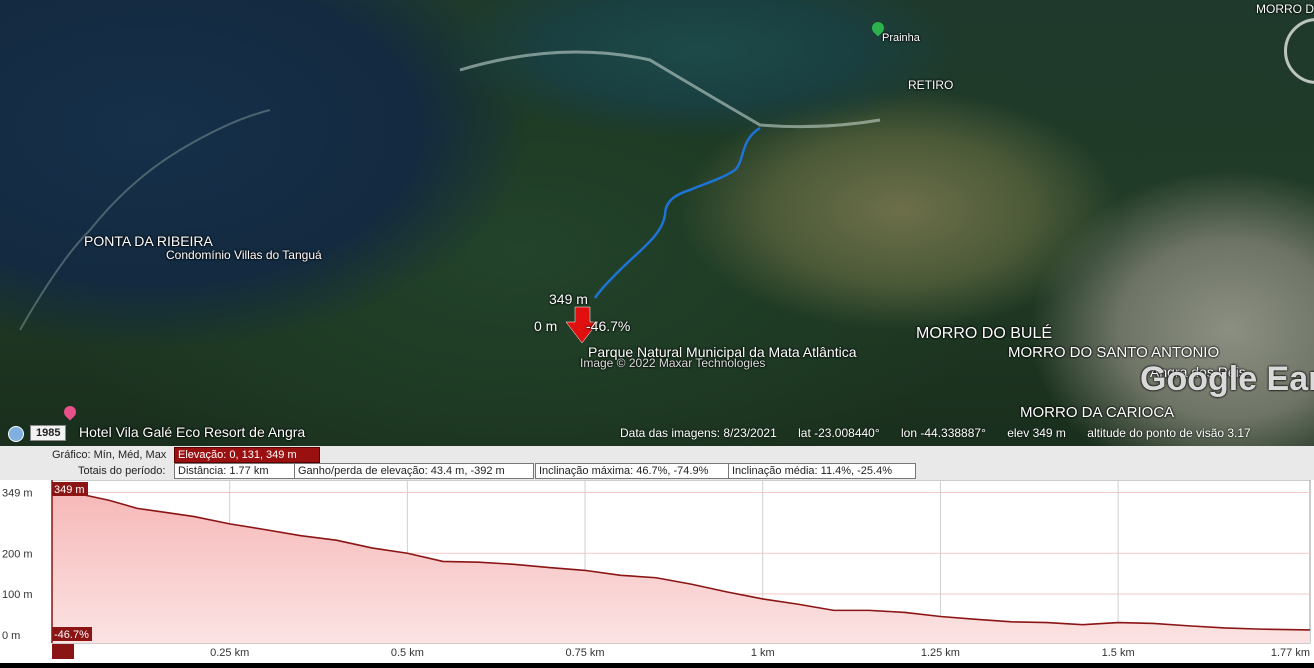  Describe the element at coordinates (839, 433) in the screenshot. I see `latitude: lat -23.008440°` at that location.